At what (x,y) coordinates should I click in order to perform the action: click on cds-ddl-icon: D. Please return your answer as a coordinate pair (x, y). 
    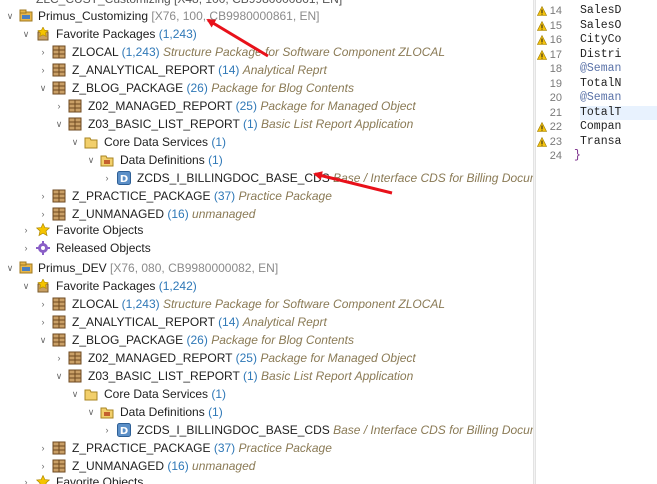
    Looking at the image, I should click on (124, 430).